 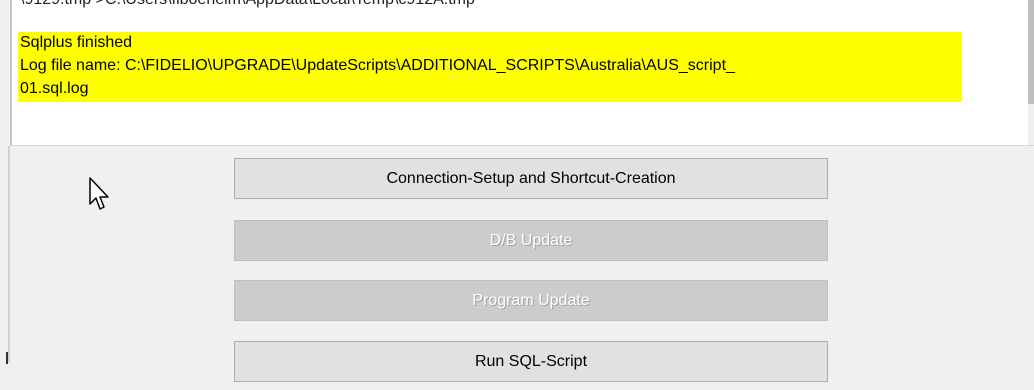 What do you see at coordinates (76, 42) in the screenshot?
I see `log-line-sqlplus-finished: Sqlplus finished` at bounding box center [76, 42].